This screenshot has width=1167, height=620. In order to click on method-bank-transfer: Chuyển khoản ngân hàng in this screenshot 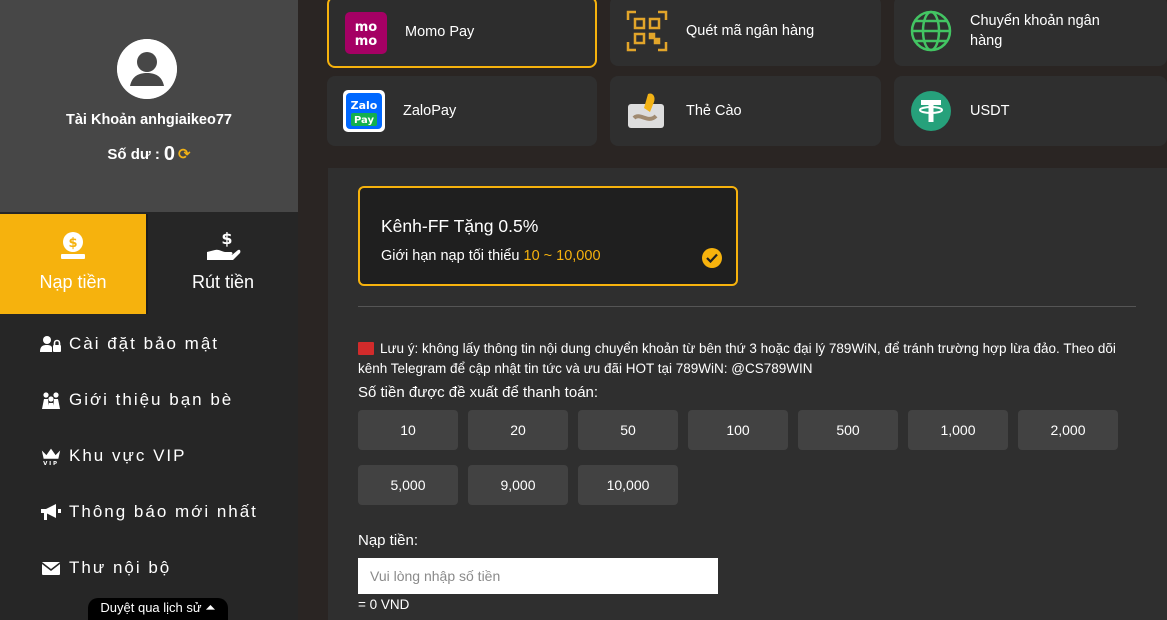, I will do `click(1030, 33)`.